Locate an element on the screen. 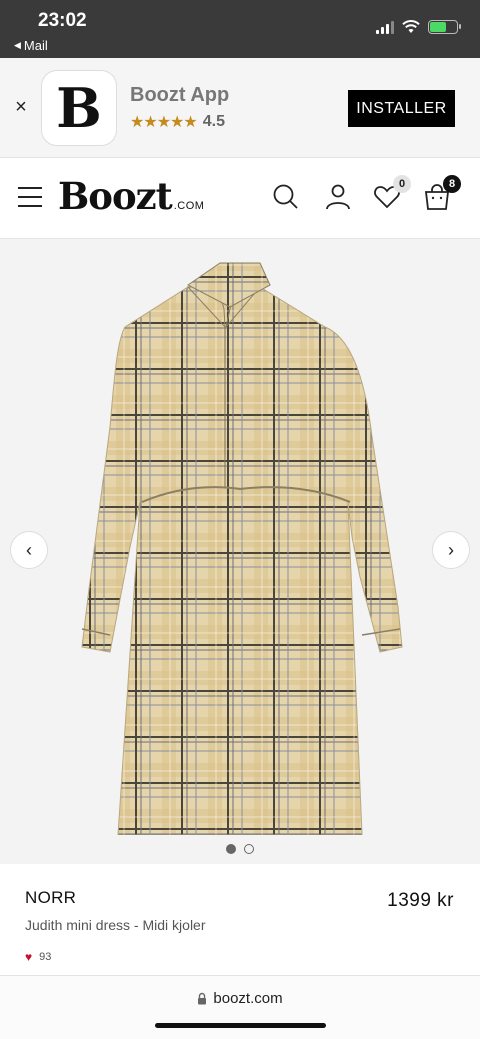 The image size is (480, 1039). account-icon is located at coordinates (338, 197).